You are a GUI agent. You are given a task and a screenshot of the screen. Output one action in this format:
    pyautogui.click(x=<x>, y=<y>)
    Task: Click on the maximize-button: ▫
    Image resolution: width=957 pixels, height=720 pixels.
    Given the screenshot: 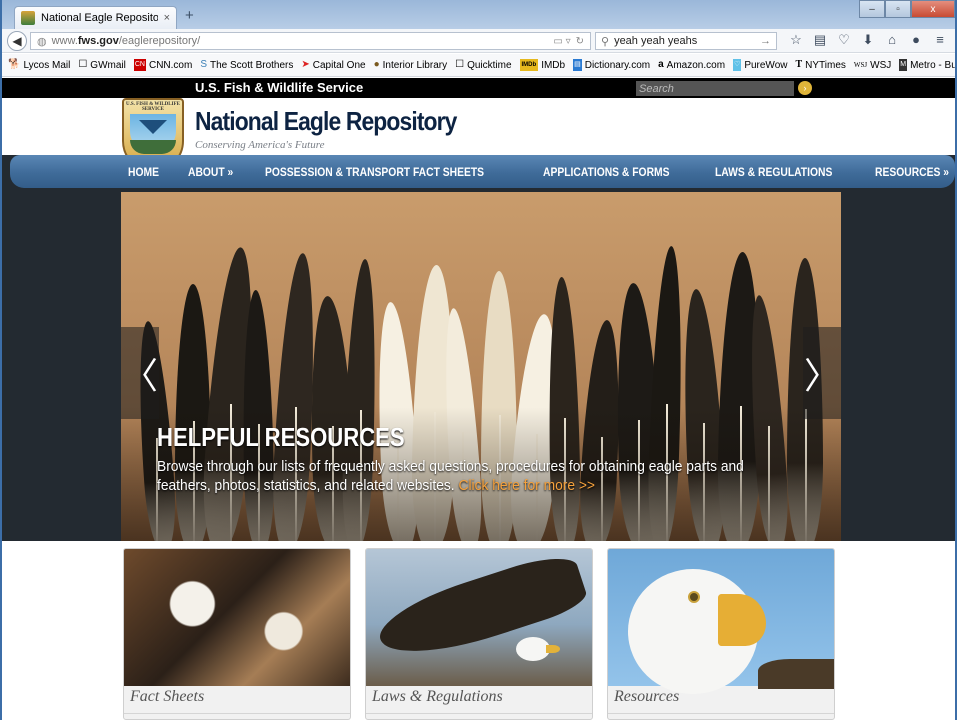 What is the action you would take?
    pyautogui.click(x=898, y=9)
    